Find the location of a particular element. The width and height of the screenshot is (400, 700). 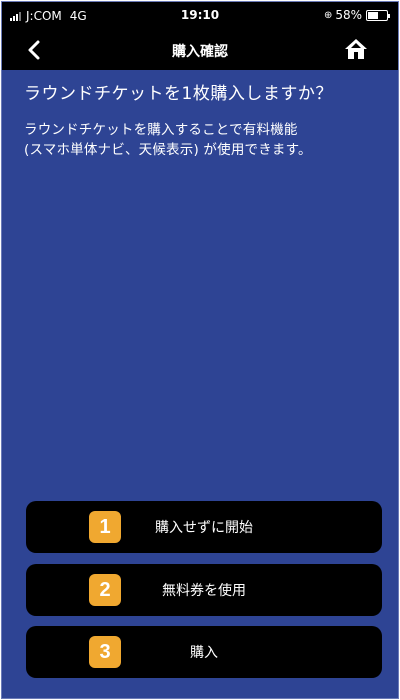

button-label: 無料券を使用 is located at coordinates (204, 591).